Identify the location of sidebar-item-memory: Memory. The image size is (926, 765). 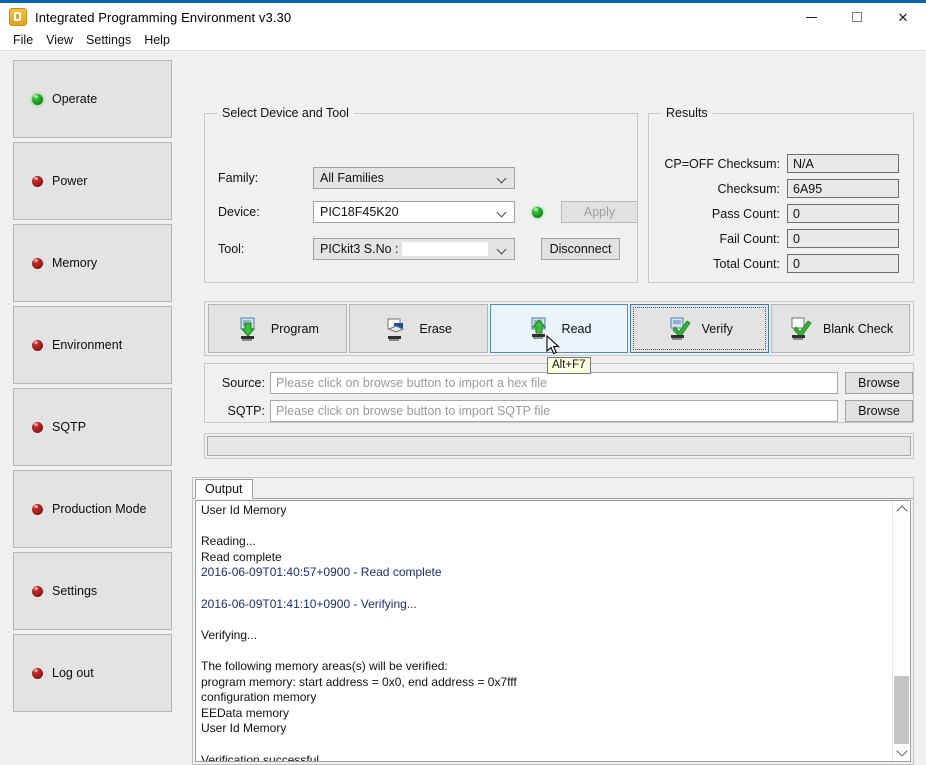
(92, 263).